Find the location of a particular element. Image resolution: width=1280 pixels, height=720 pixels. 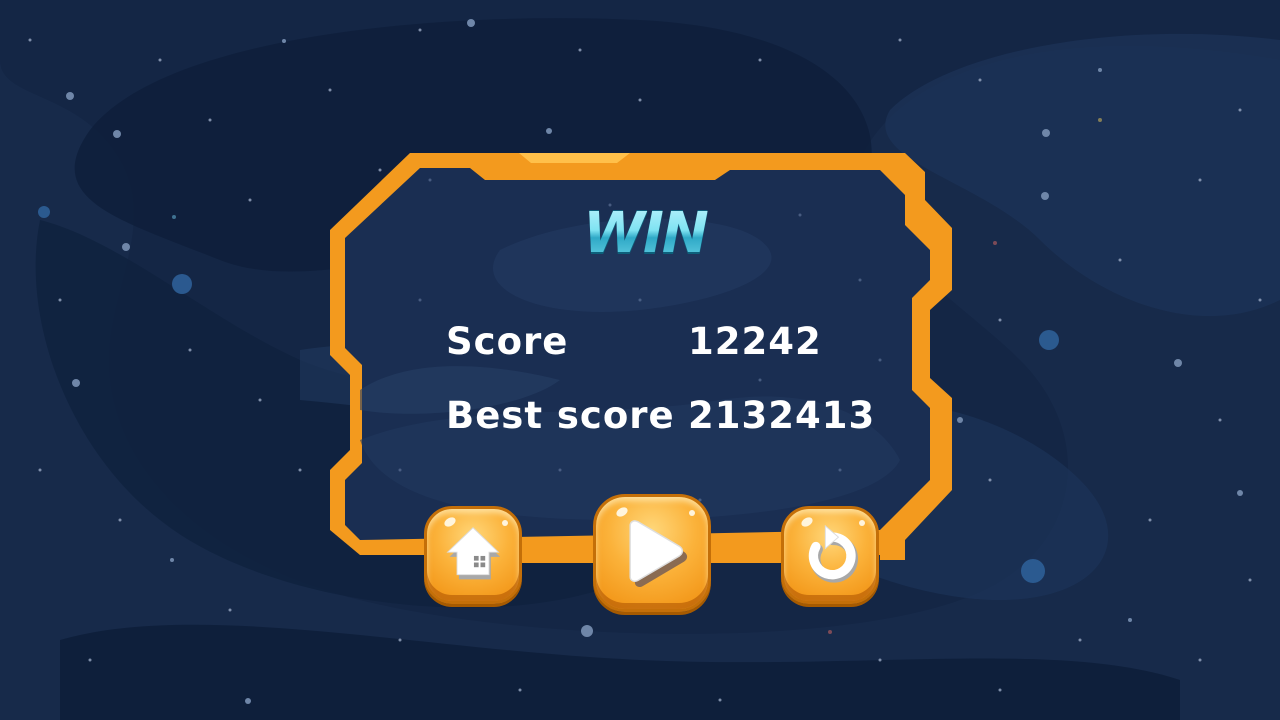

replay-button is located at coordinates (830, 555).